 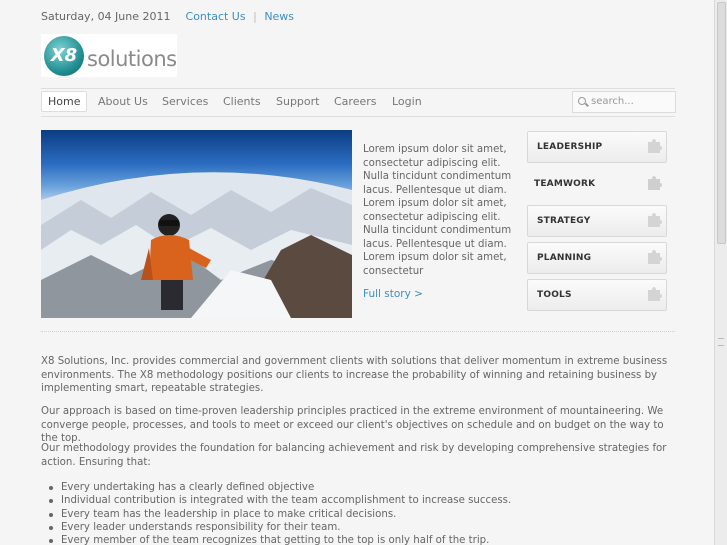 I want to click on logo-mark-text: X8, so click(x=64, y=55).